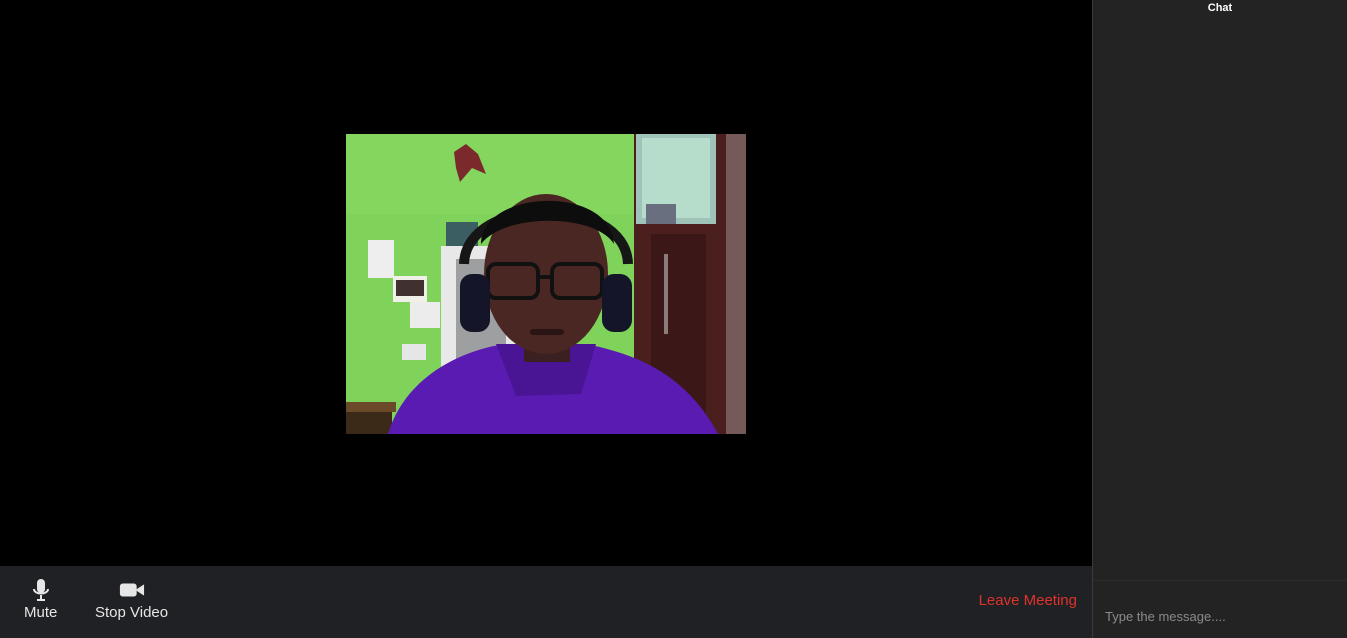  What do you see at coordinates (1220, 609) in the screenshot?
I see `chat-message-input` at bounding box center [1220, 609].